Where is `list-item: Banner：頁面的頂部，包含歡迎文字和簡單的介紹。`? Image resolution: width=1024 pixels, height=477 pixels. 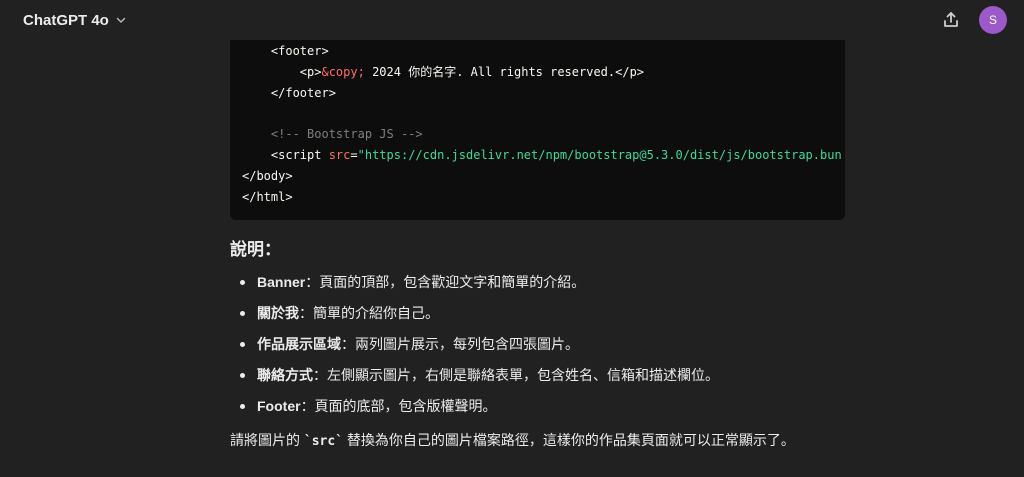 list-item: Banner：頁面的頂部，包含歡迎文字和簡單的介紹。 is located at coordinates (537, 282).